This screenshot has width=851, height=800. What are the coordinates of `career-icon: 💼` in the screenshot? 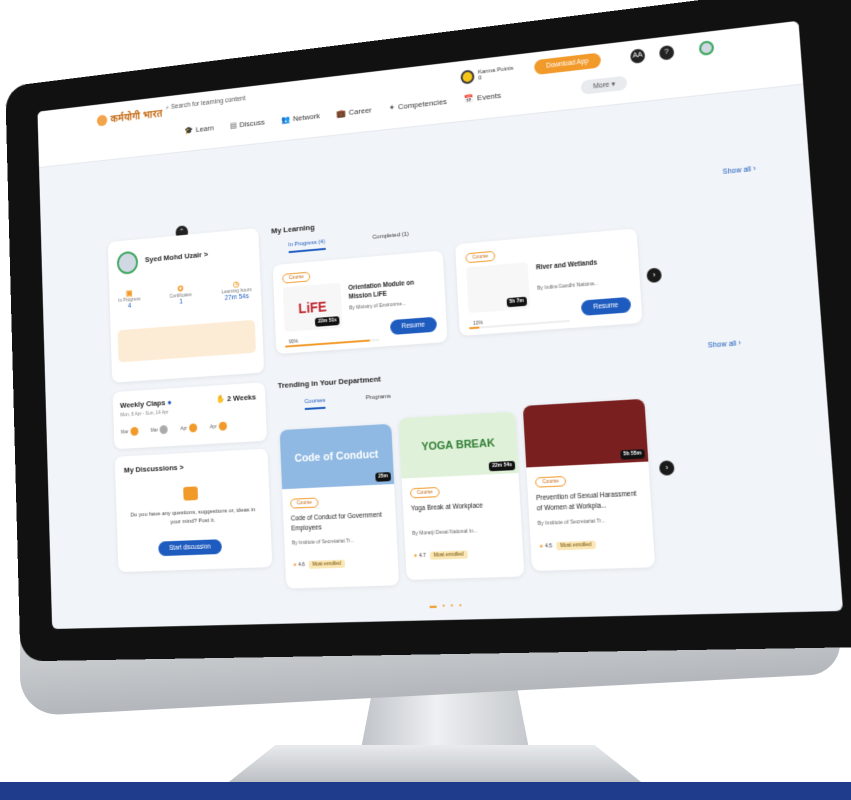 It's located at (341, 113).